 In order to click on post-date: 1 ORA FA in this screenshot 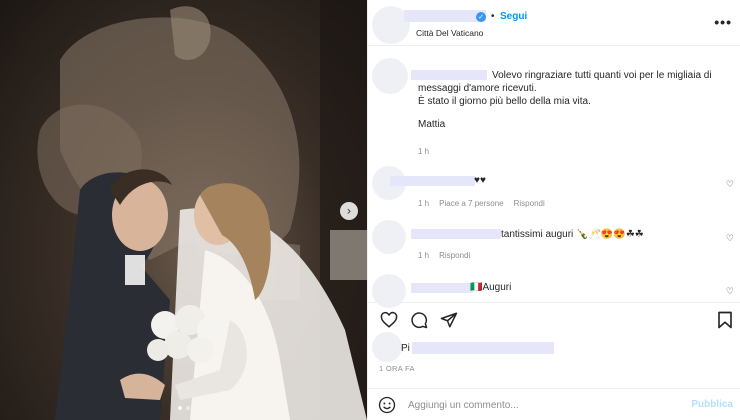, I will do `click(397, 368)`.